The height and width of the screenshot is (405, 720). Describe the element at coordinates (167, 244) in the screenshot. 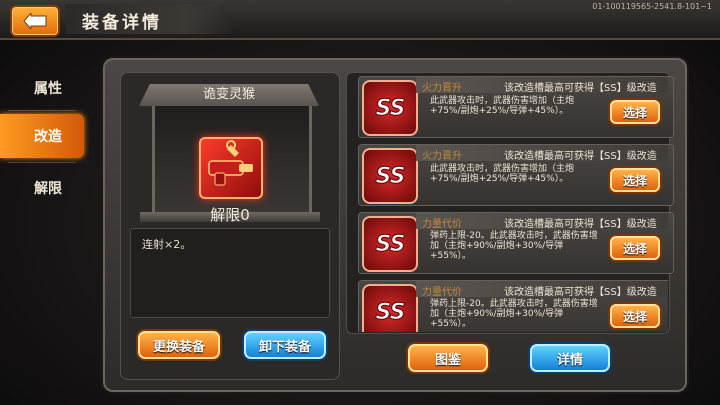

I see `equipment-description: 连射×2。` at that location.